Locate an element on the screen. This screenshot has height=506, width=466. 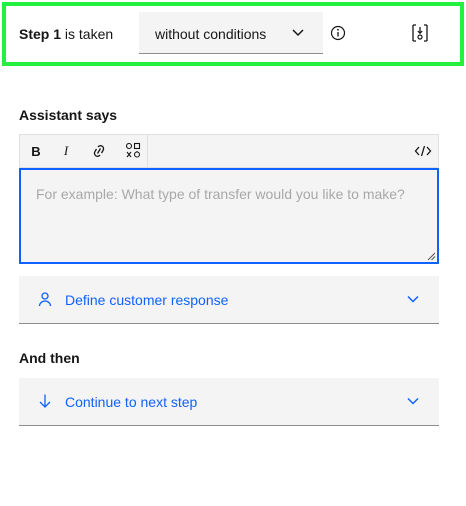
define-customer-response-button: Define customer response is located at coordinates (229, 300).